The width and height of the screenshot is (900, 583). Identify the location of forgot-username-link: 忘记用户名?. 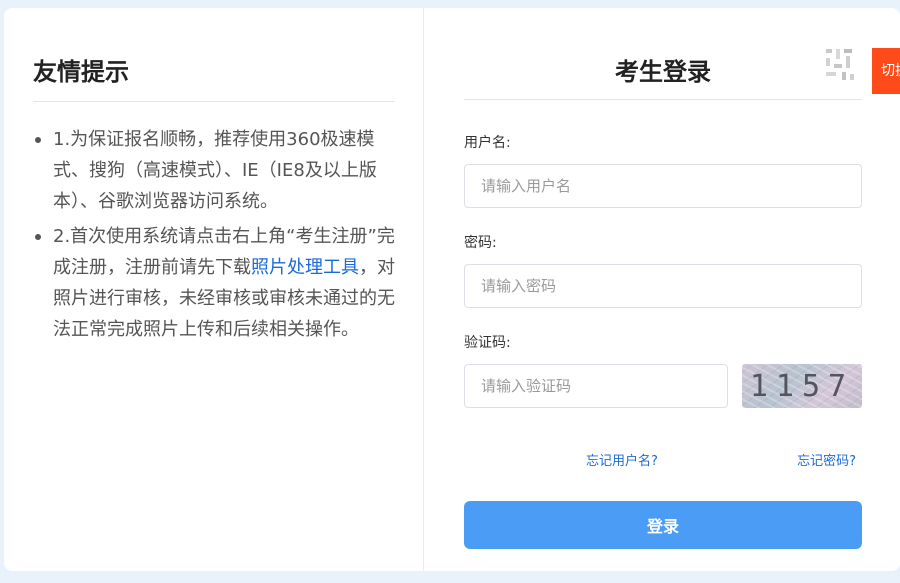
(622, 459).